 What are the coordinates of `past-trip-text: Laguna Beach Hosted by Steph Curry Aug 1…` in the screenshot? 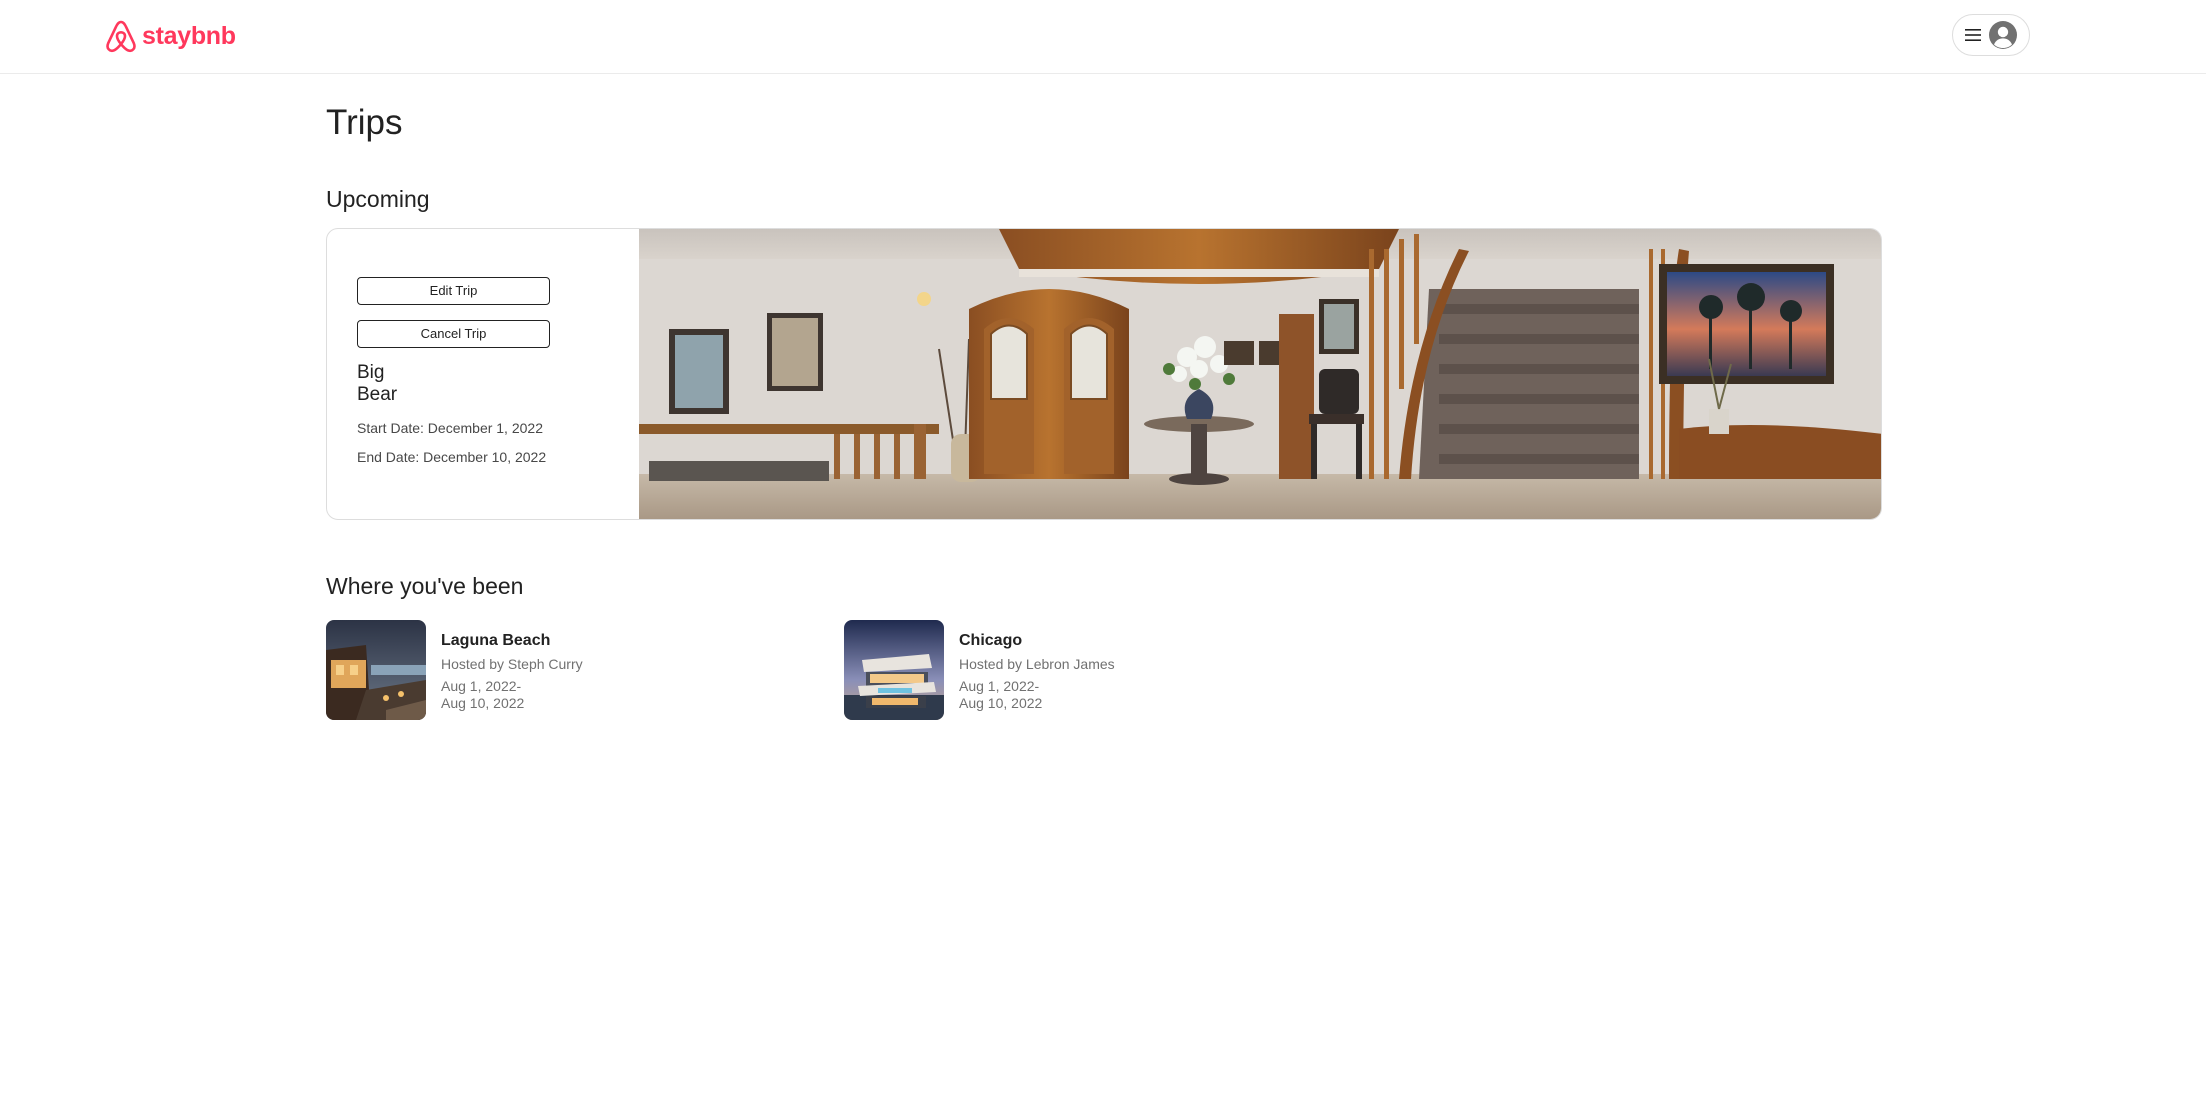 It's located at (591, 672).